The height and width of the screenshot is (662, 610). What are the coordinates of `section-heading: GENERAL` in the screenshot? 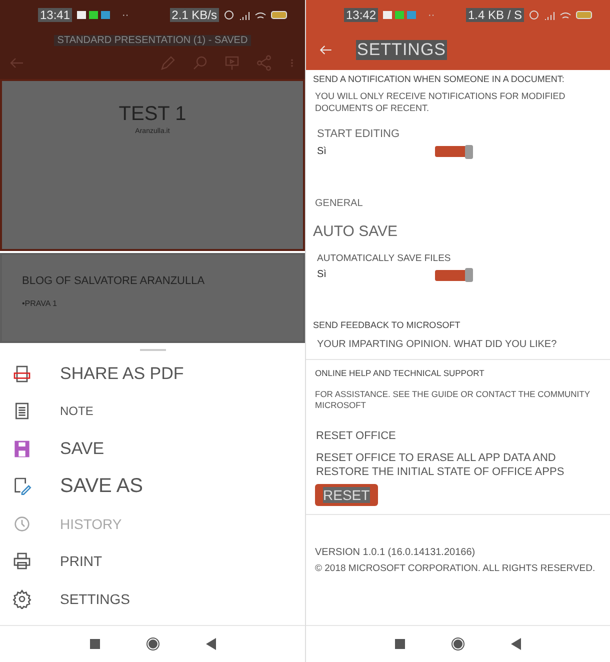 It's located at (339, 204).